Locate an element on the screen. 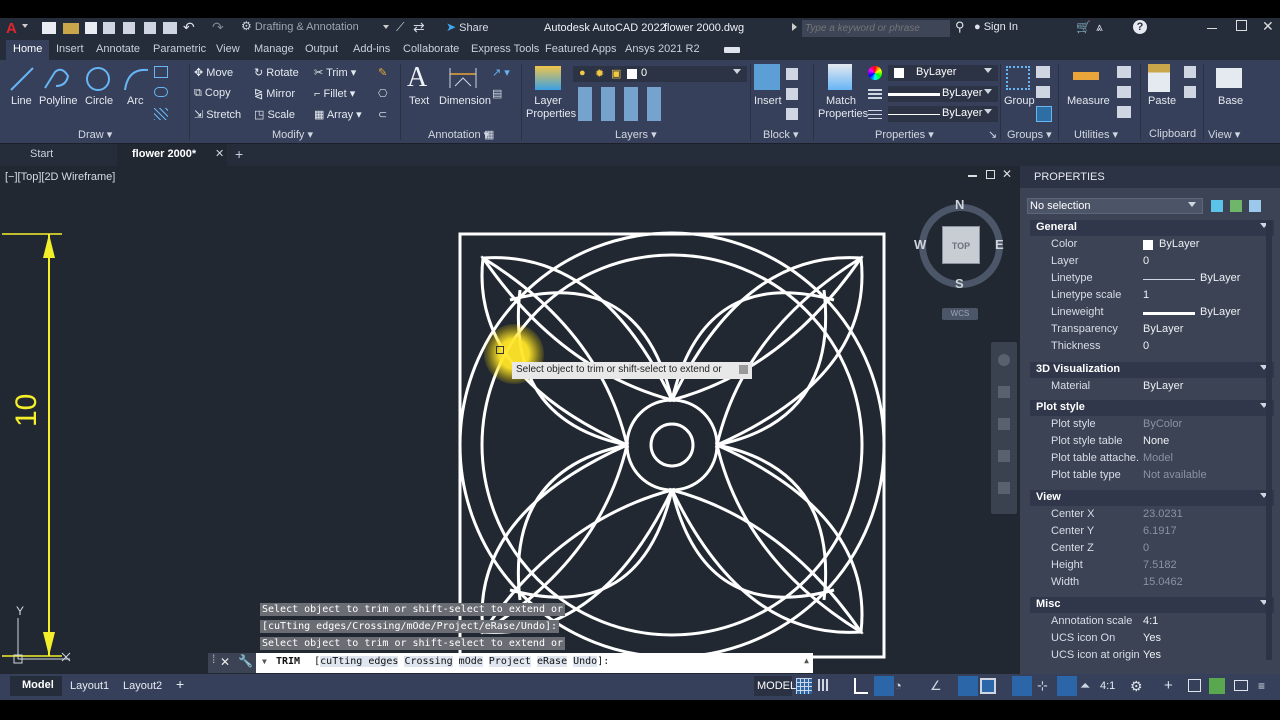 The width and height of the screenshot is (1280, 720). dimension-button: Dimension is located at coordinates (465, 101).